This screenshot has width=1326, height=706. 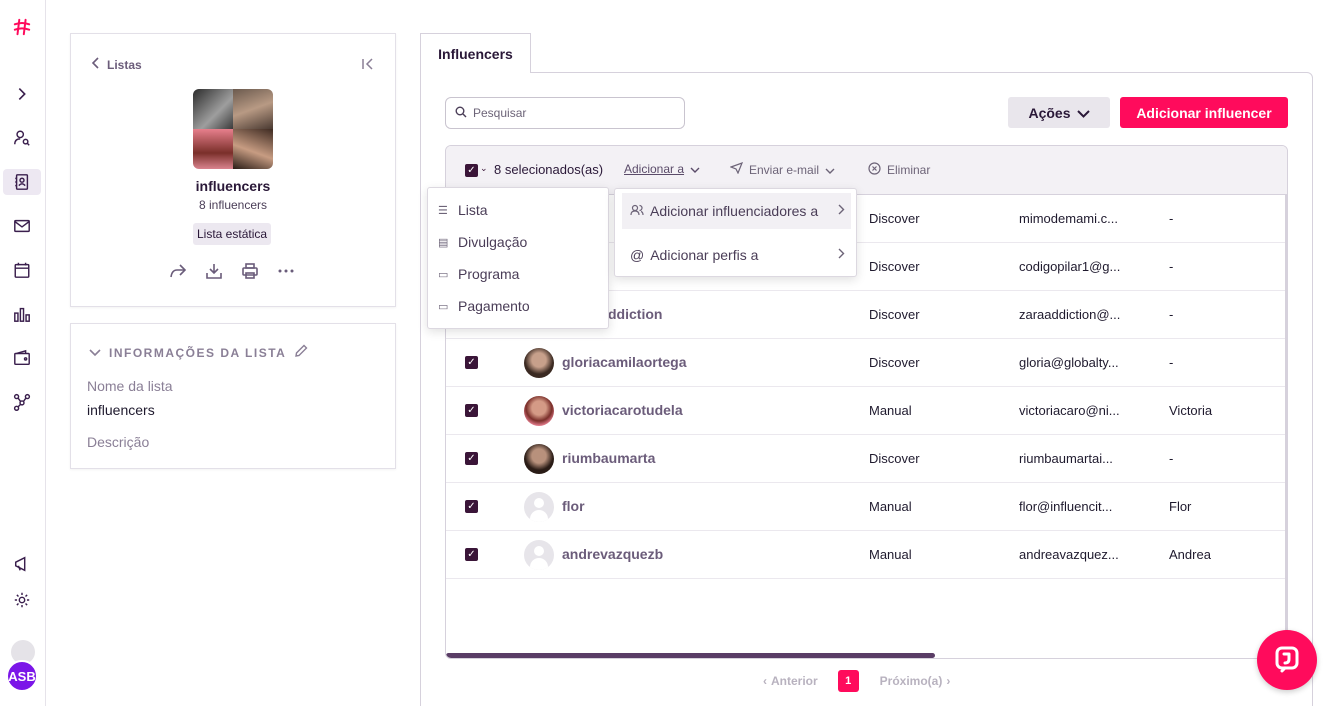 What do you see at coordinates (736, 169) in the screenshot?
I see `send-icon` at bounding box center [736, 169].